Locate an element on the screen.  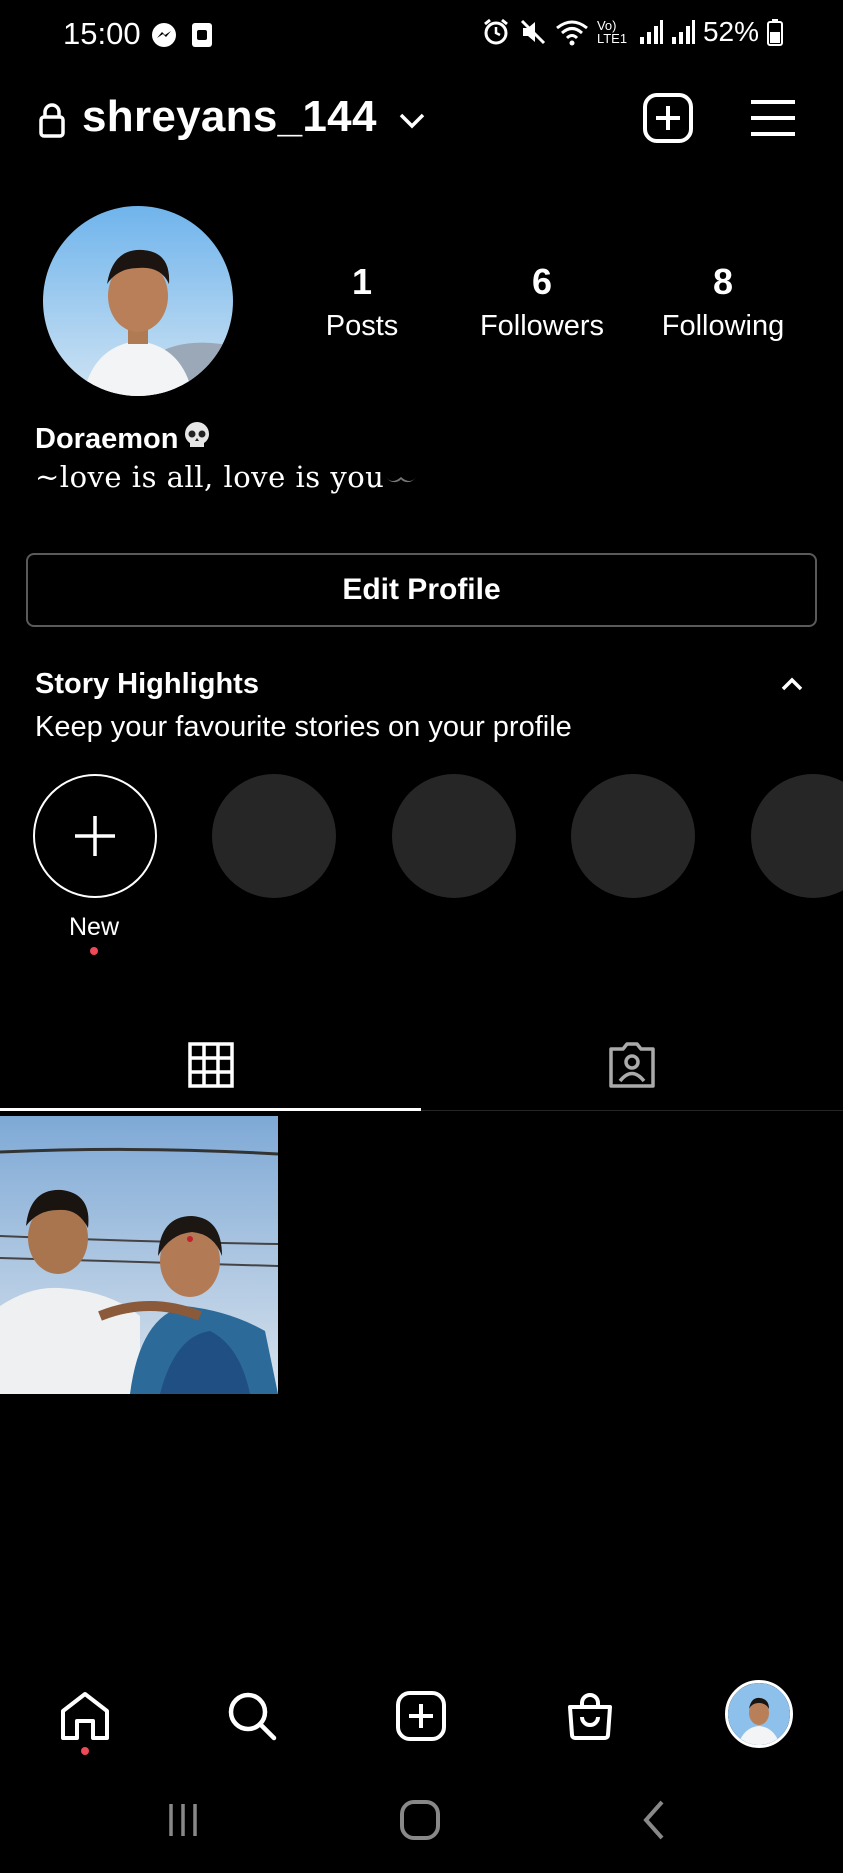
tagged-icon is located at coordinates (631, 1065).